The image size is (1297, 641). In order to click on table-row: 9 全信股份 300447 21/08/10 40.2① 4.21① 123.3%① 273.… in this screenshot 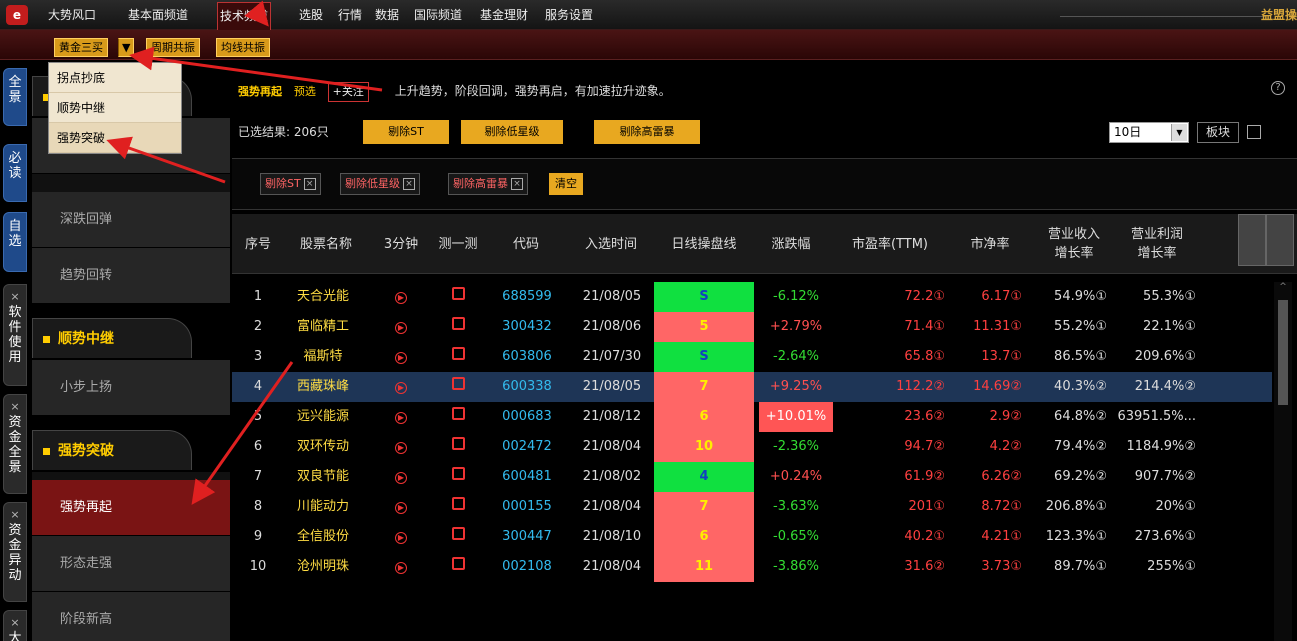, I will do `click(752, 537)`.